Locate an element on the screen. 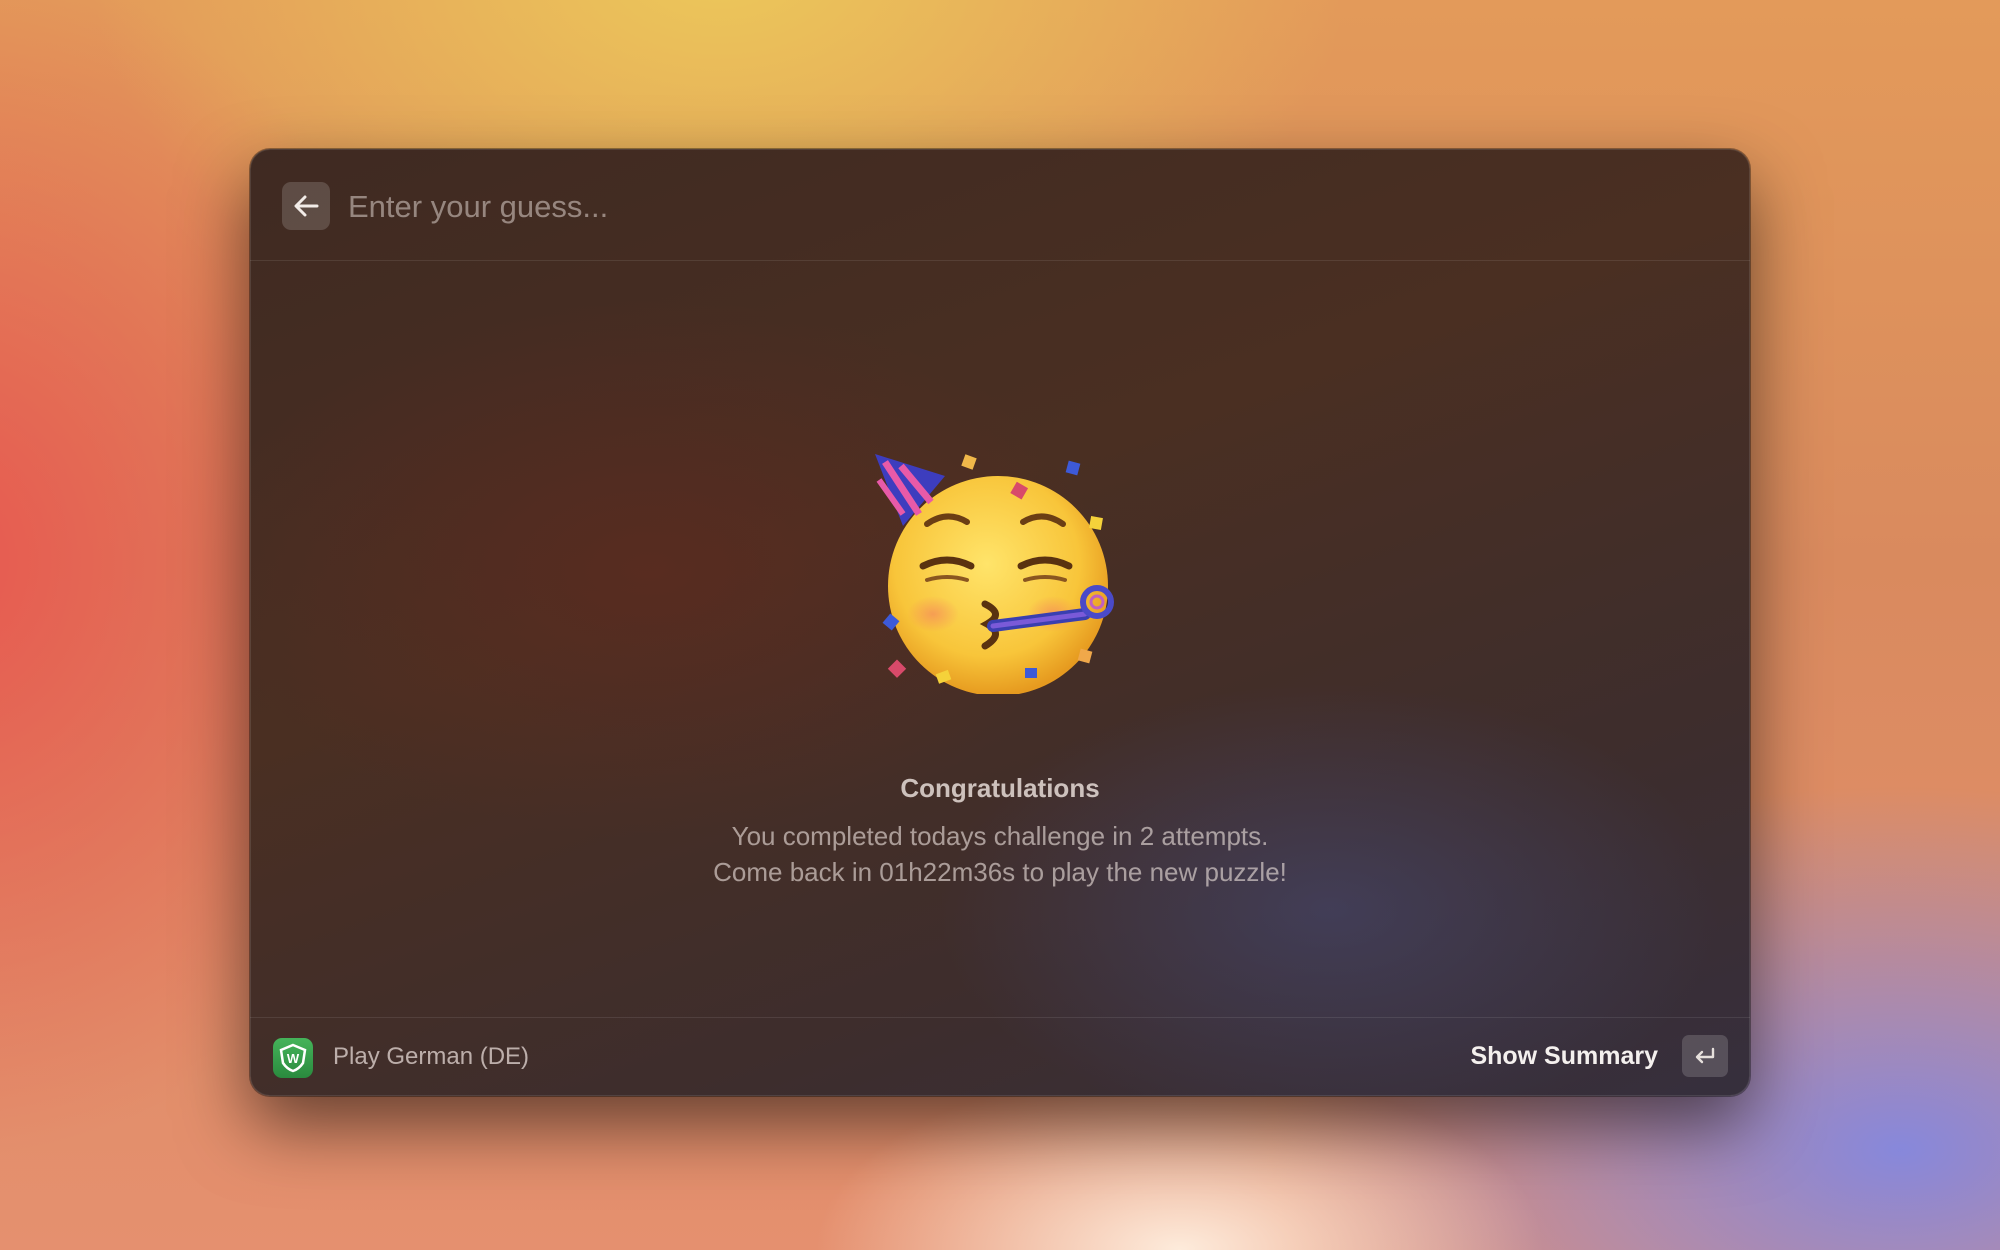 The width and height of the screenshot is (2000, 1250). action-footer: W Play German (DE) Show Summary is located at coordinates (1000, 1056).